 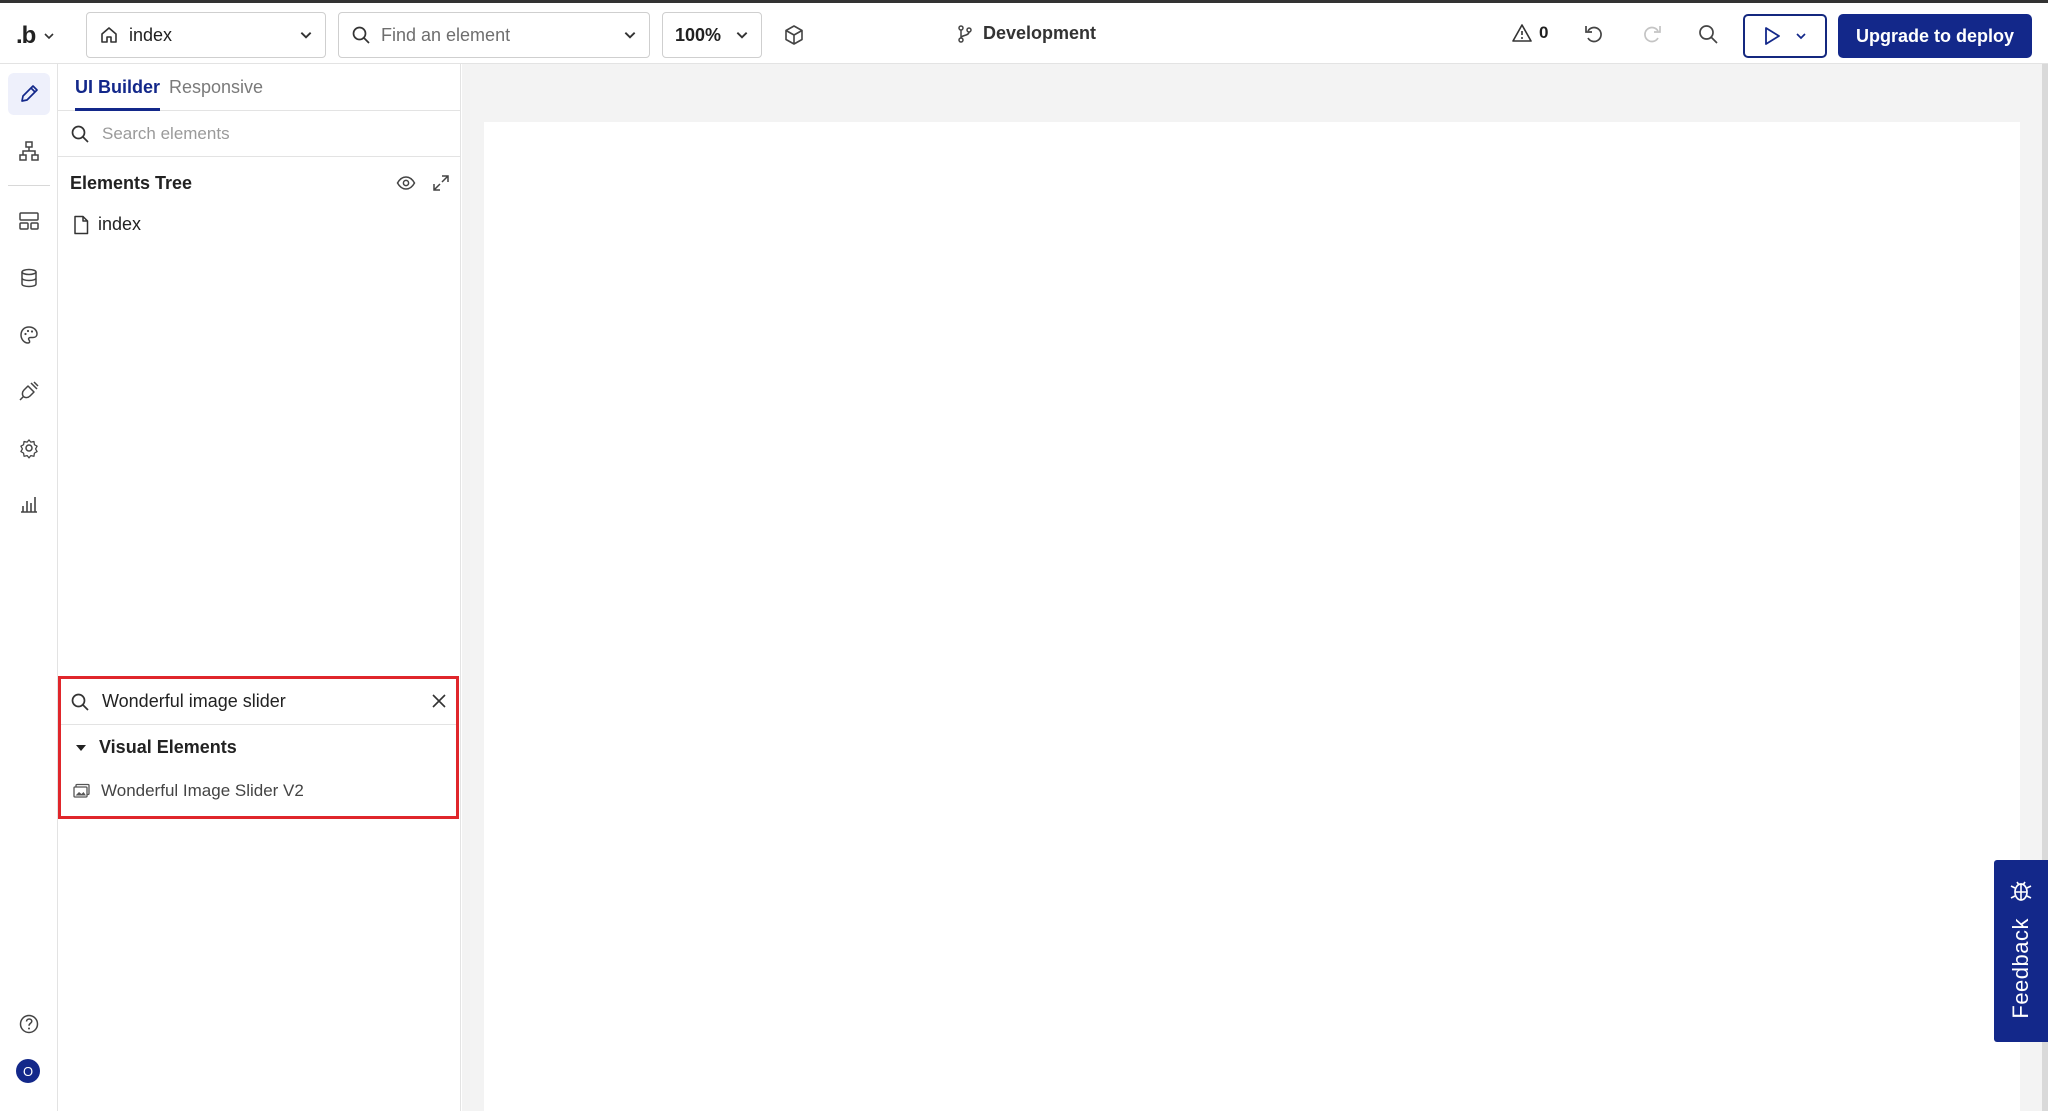 I want to click on close-icon, so click(x=439, y=701).